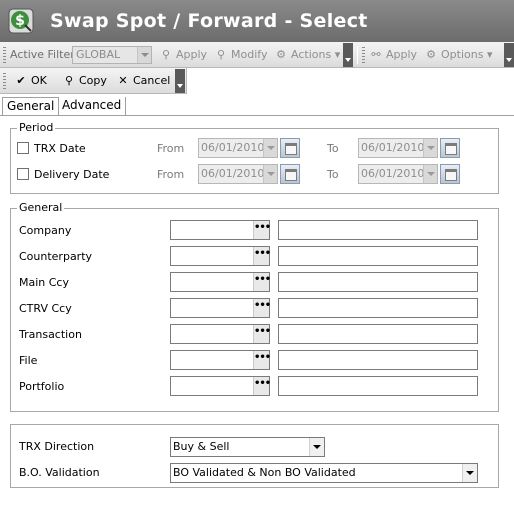 This screenshot has width=514, height=507. What do you see at coordinates (393, 147) in the screenshot?
I see `trx-date-to-value: 06/01/2010` at bounding box center [393, 147].